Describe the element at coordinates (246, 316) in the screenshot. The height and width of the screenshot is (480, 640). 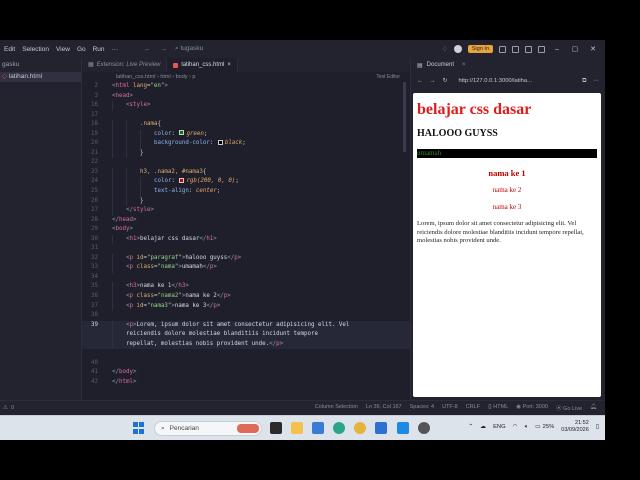
I see `code-line: 38` at that location.